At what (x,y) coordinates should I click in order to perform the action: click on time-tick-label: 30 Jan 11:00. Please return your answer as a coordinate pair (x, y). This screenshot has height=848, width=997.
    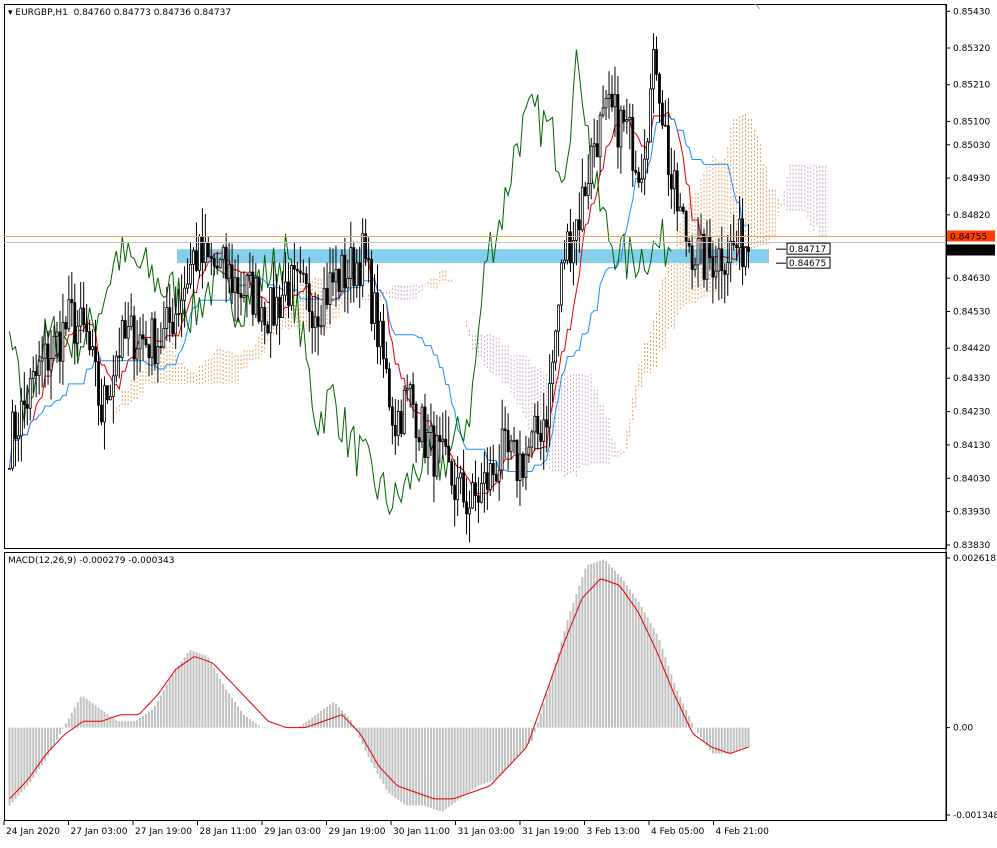
    Looking at the image, I should click on (421, 832).